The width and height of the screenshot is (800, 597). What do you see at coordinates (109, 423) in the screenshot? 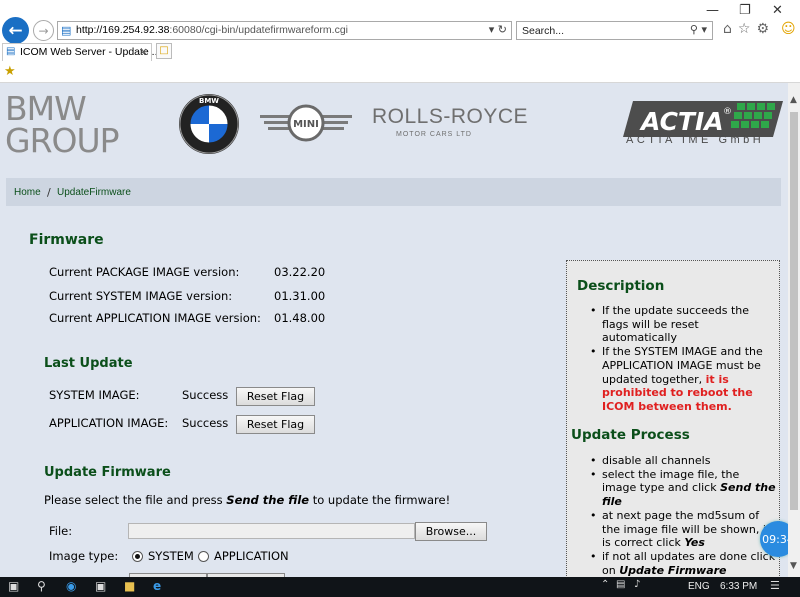
I see `application-image-label: APPLICATION IMAGE:` at bounding box center [109, 423].